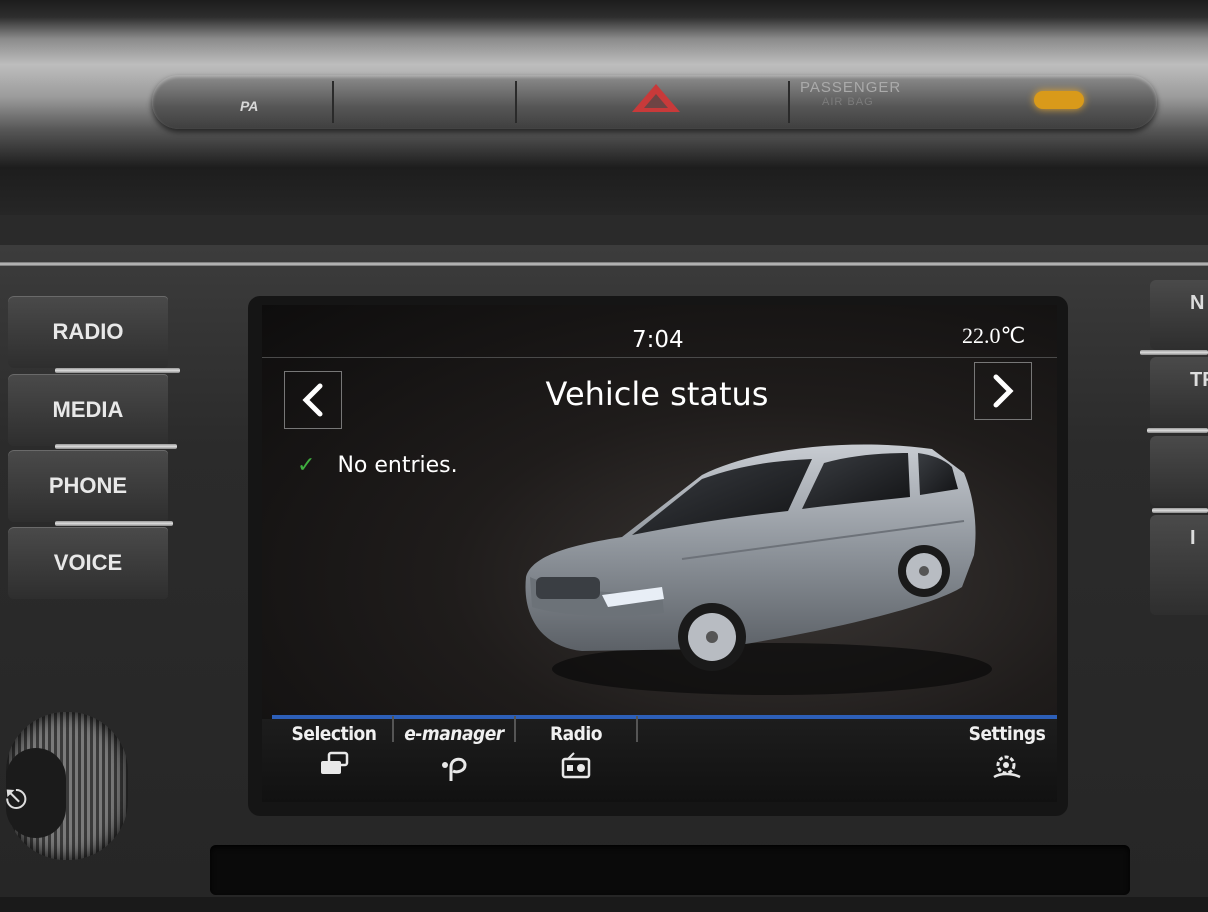 This screenshot has width=1208, height=912. What do you see at coordinates (1193, 538) in the screenshot?
I see `right-button-4-label: I` at bounding box center [1193, 538].